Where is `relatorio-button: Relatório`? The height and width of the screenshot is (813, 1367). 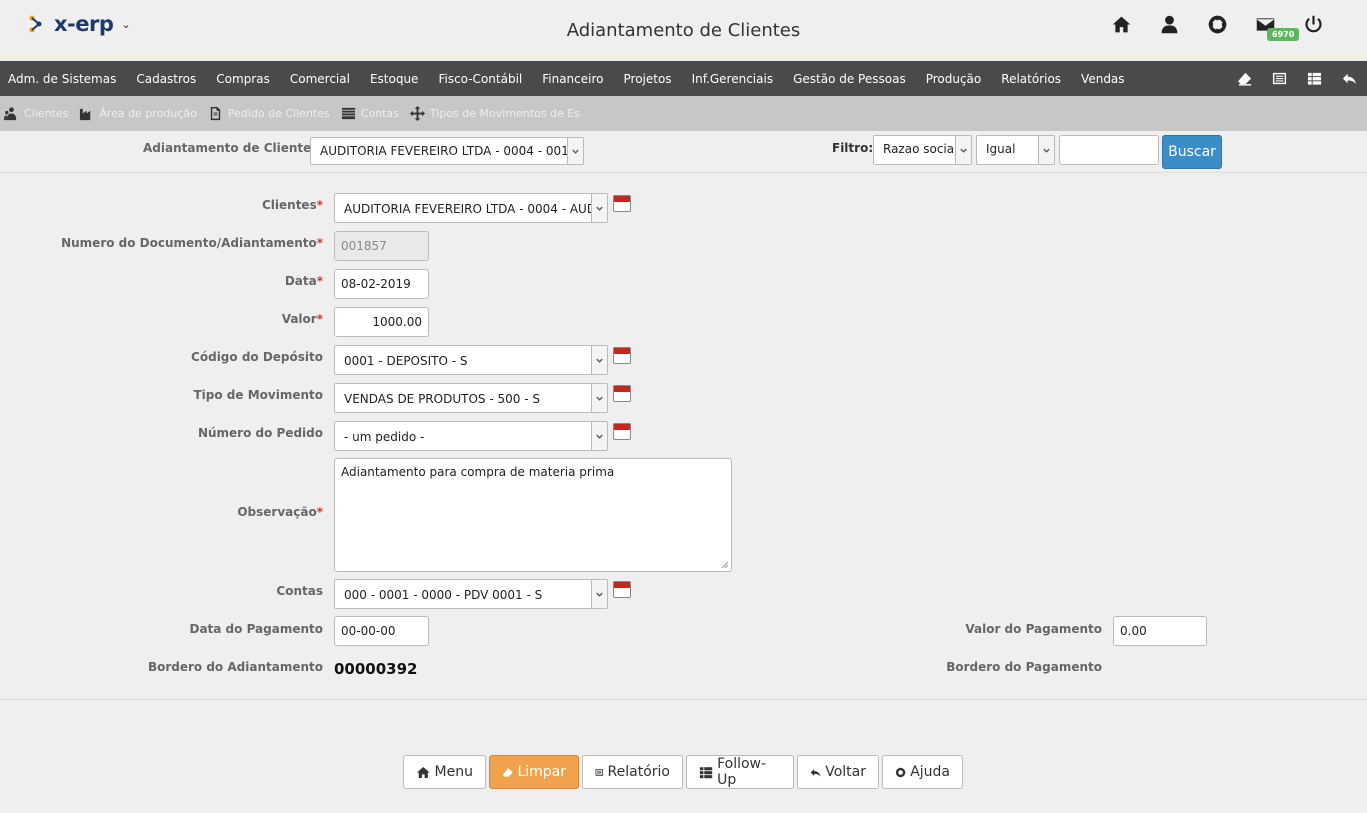 relatorio-button: Relatório is located at coordinates (632, 772).